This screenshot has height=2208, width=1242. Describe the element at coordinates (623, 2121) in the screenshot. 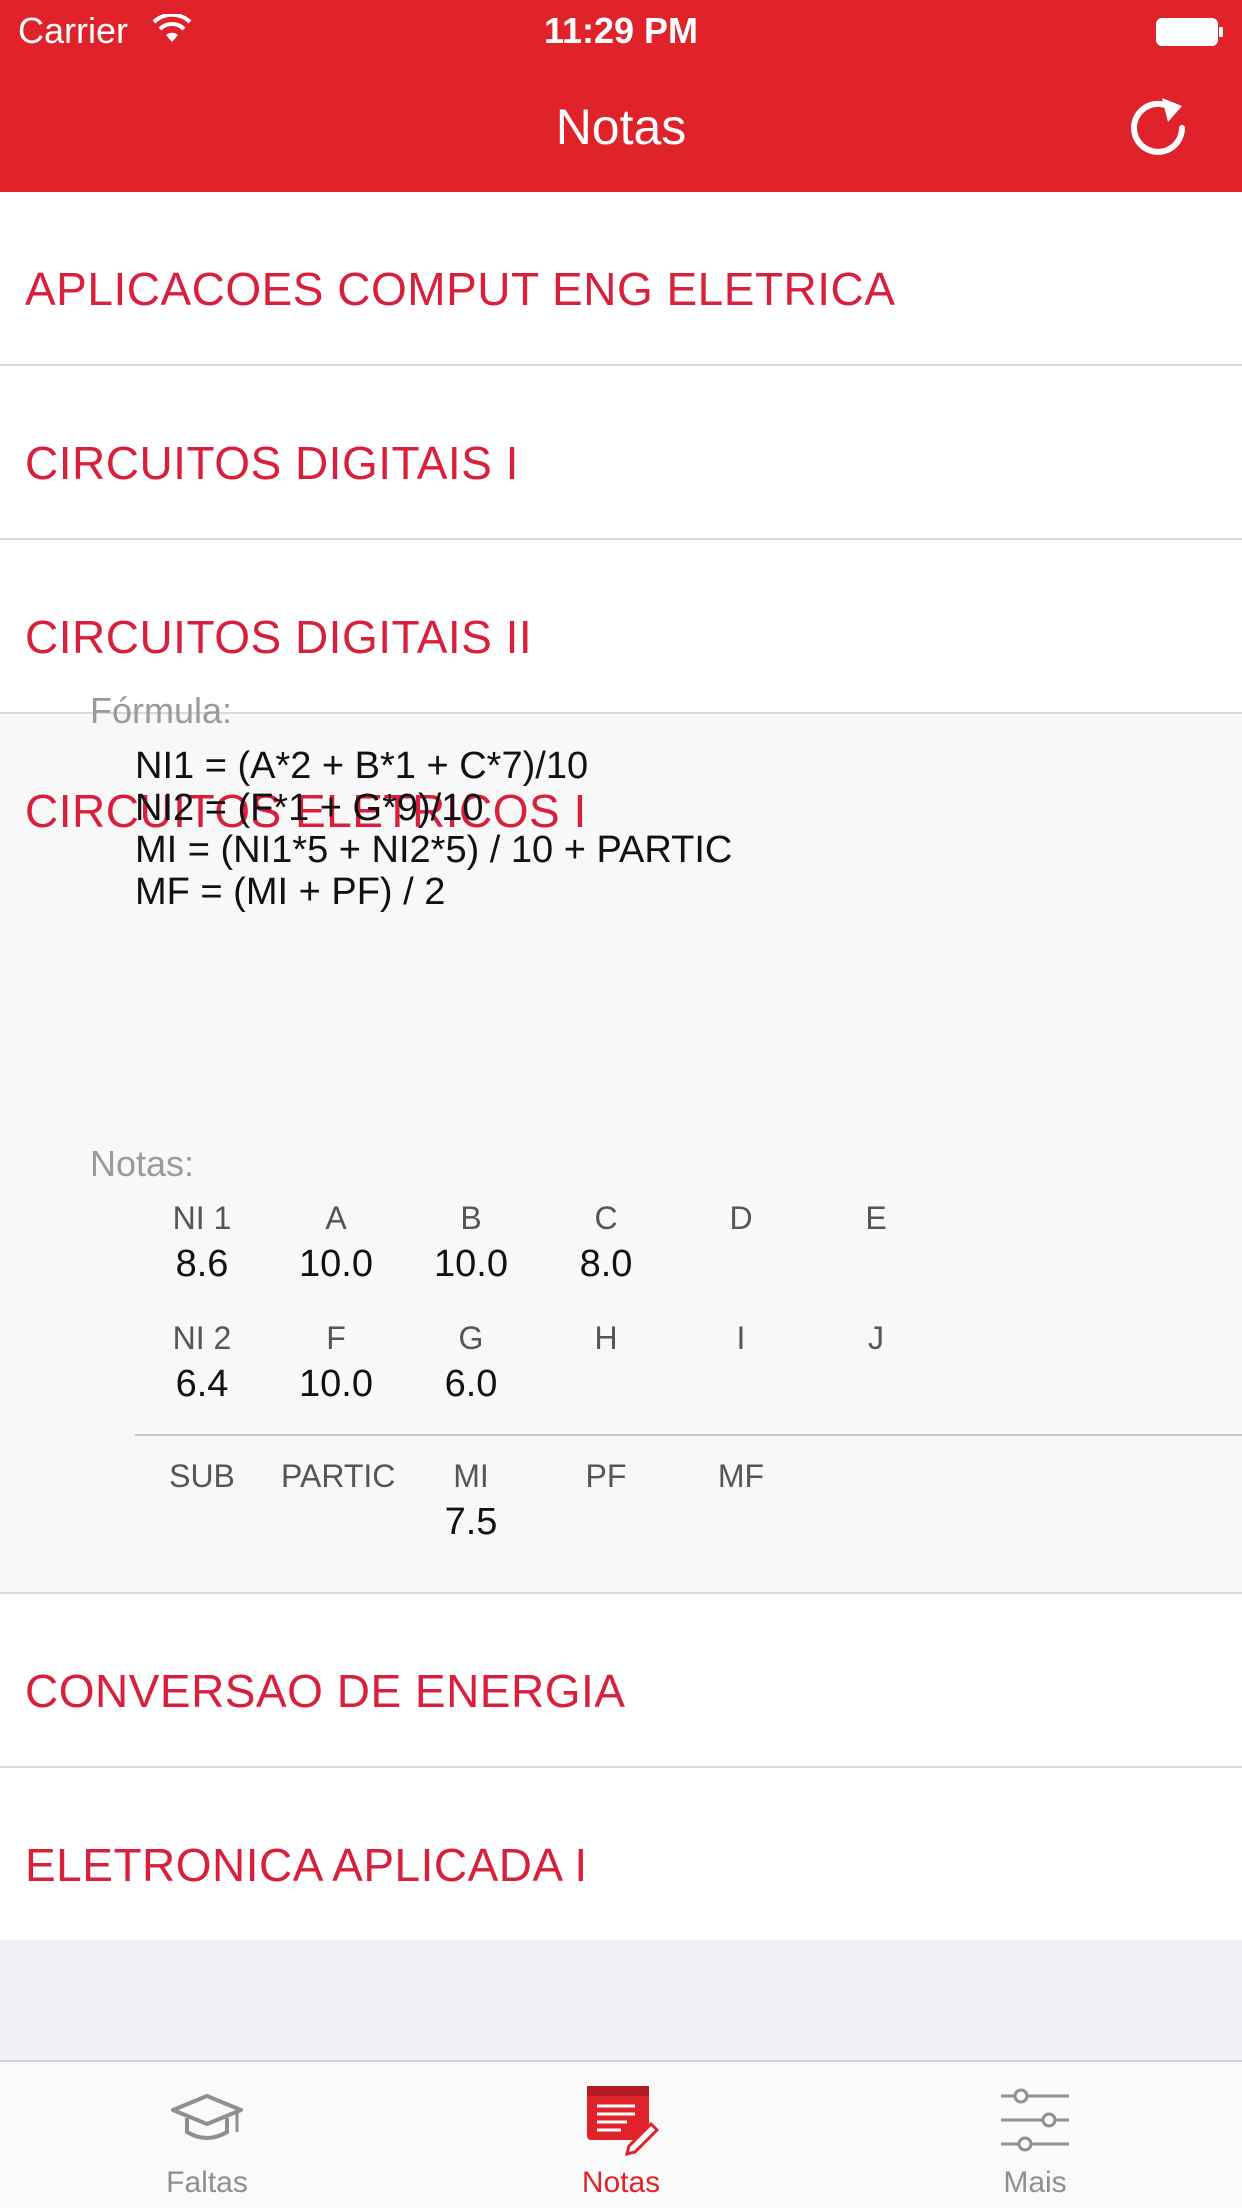

I see `notes-icon` at that location.